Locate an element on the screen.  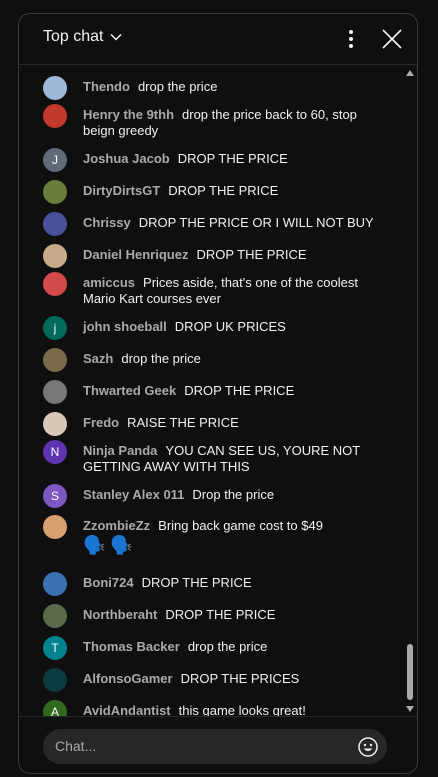
author-name: Fredo is located at coordinates (101, 422).